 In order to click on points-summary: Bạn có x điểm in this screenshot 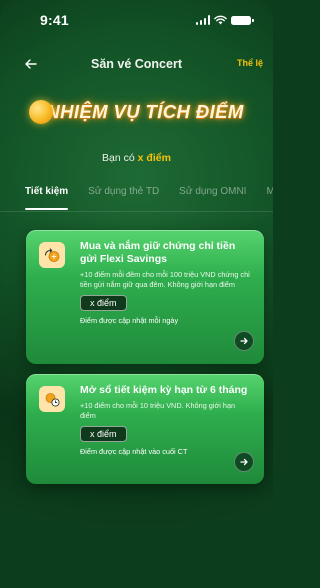, I will do `click(136, 158)`.